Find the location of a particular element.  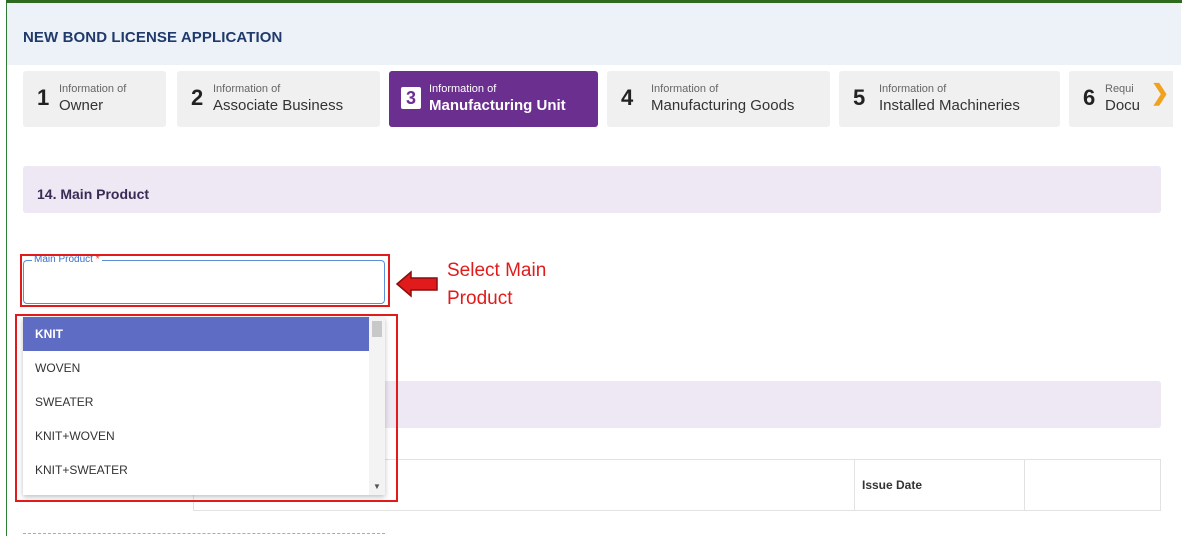

section-header-main-product: 14. Main Product is located at coordinates (592, 189).